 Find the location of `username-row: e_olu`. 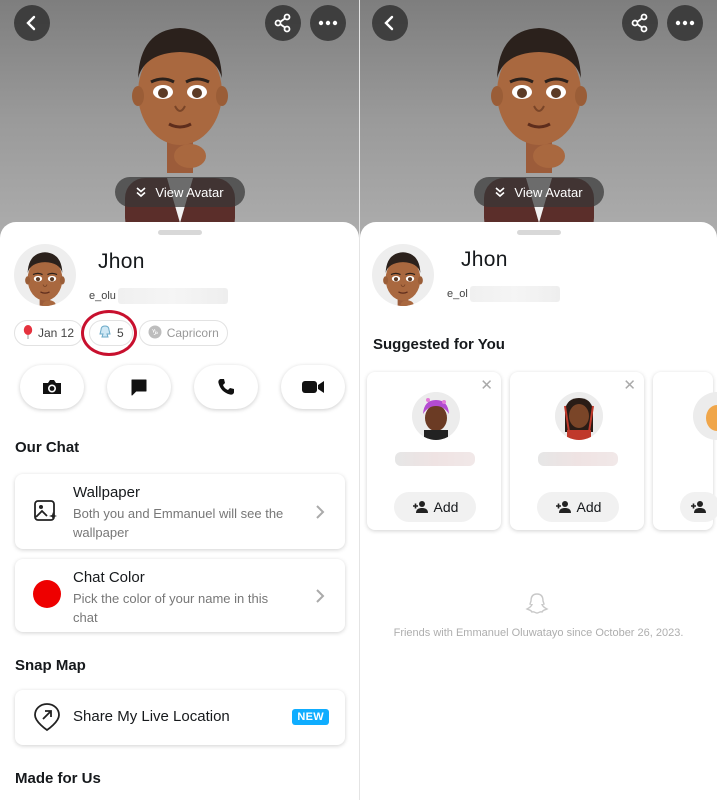

username-row: e_olu is located at coordinates (158, 296).